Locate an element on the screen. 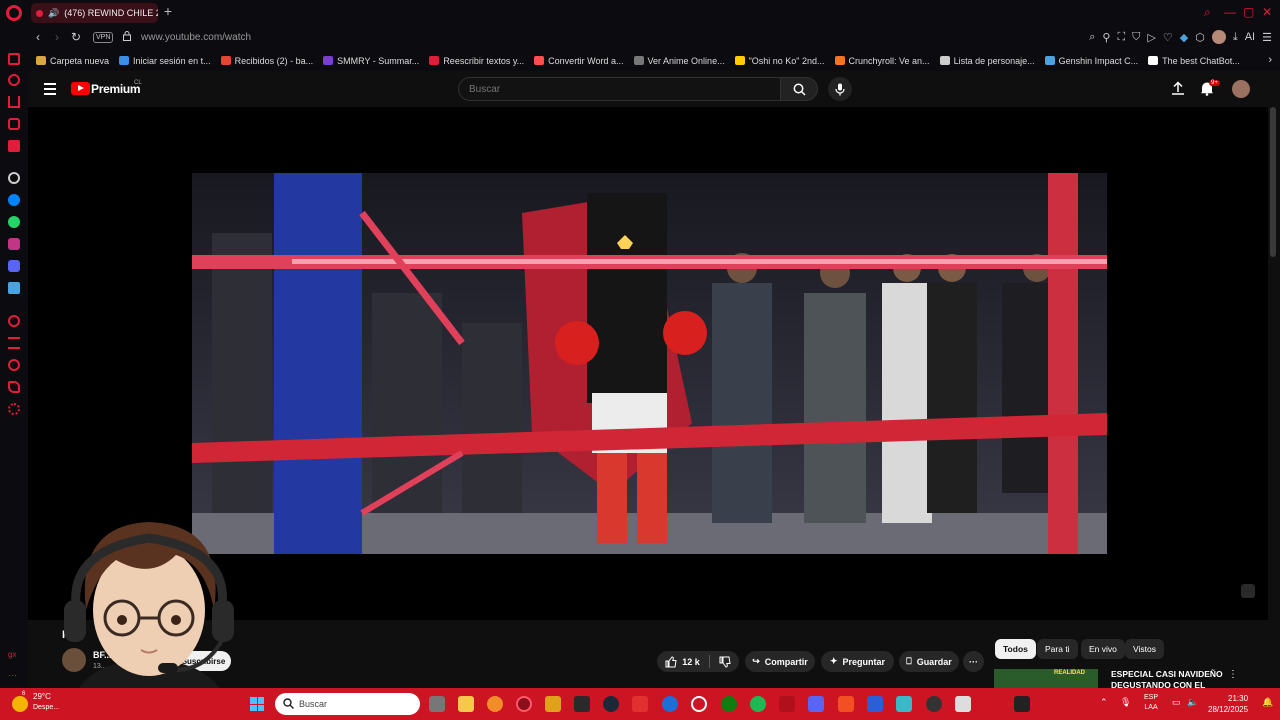 This screenshot has height=720, width=1280. opera-logo-icon is located at coordinates (14, 13).